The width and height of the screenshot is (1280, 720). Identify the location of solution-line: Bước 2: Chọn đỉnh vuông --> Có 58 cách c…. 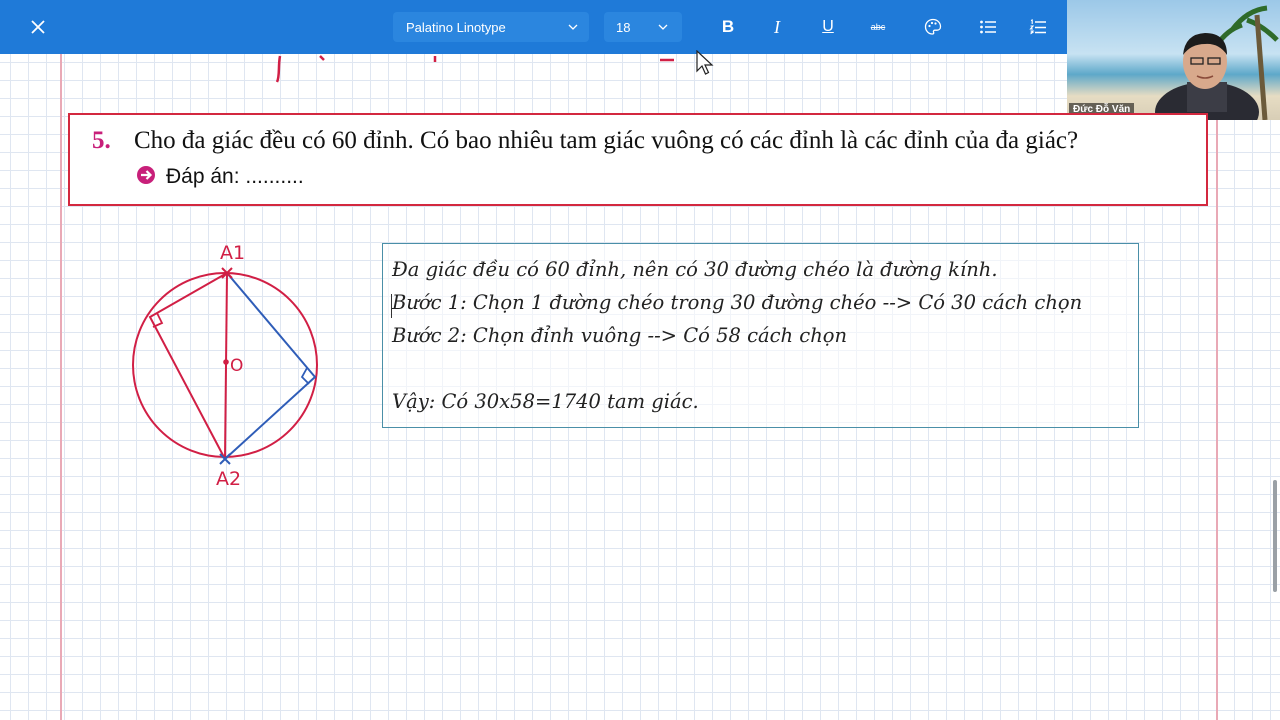
(620, 335).